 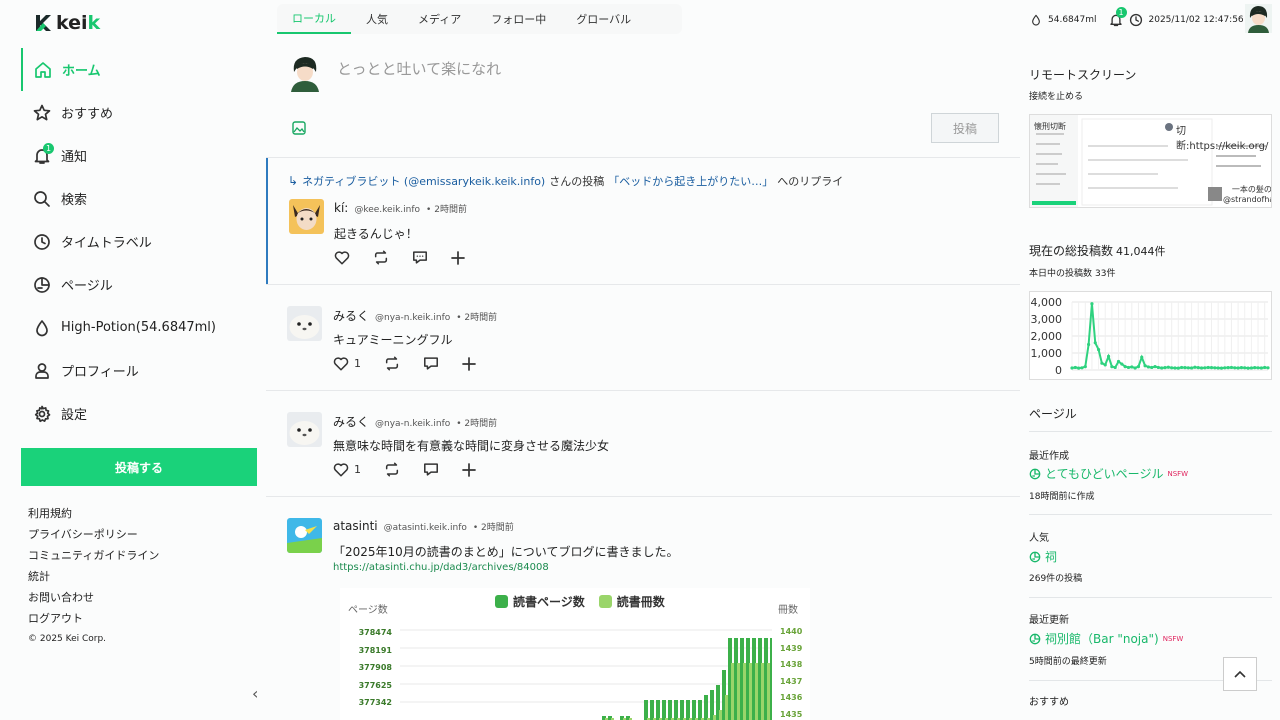 I want to click on pagle-link-popular: 祠, so click(x=1150, y=556).